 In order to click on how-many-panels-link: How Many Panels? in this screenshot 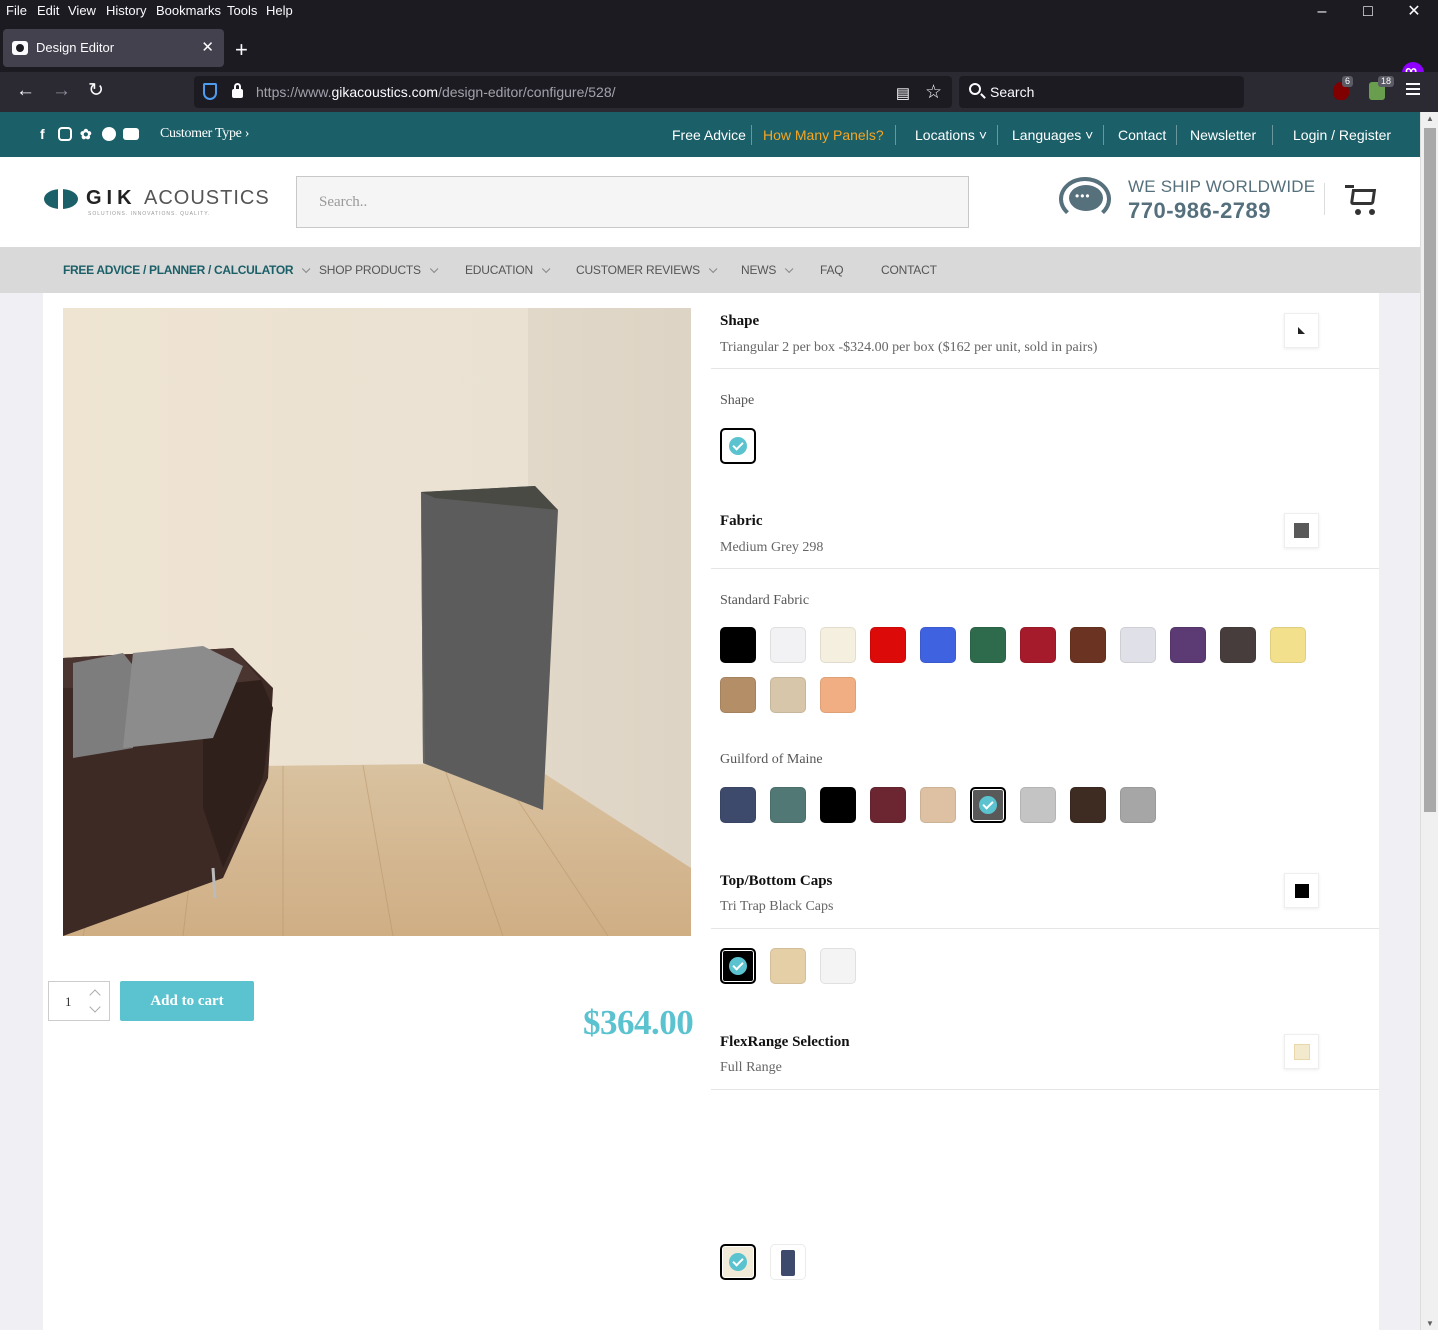, I will do `click(823, 135)`.